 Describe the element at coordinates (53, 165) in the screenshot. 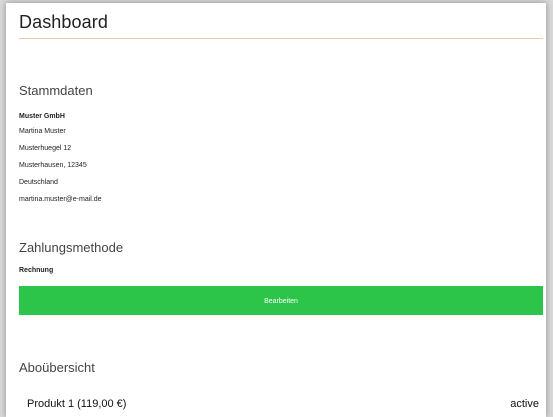

I see `city-postcode: Musterhausen, 12345` at that location.